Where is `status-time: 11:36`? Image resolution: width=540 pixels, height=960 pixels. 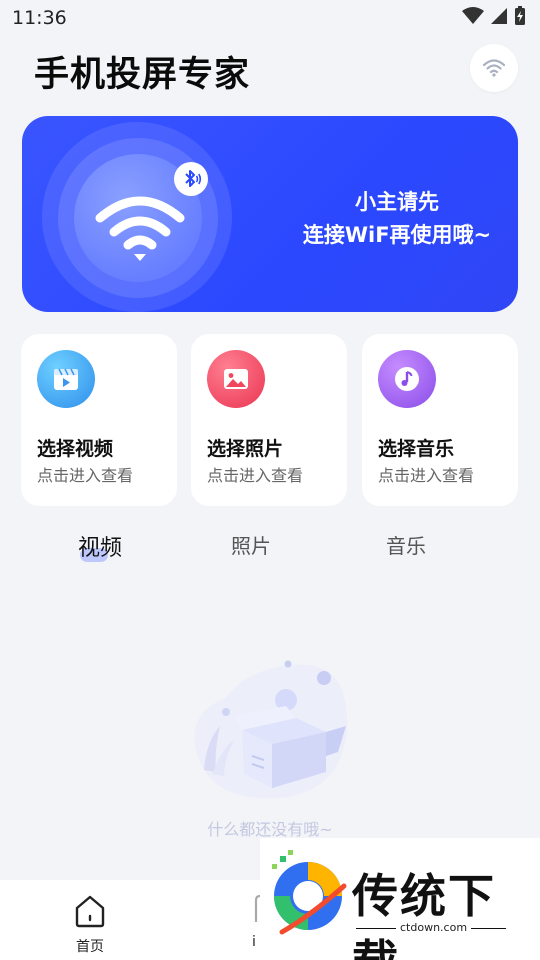
status-time: 11:36 is located at coordinates (39, 18).